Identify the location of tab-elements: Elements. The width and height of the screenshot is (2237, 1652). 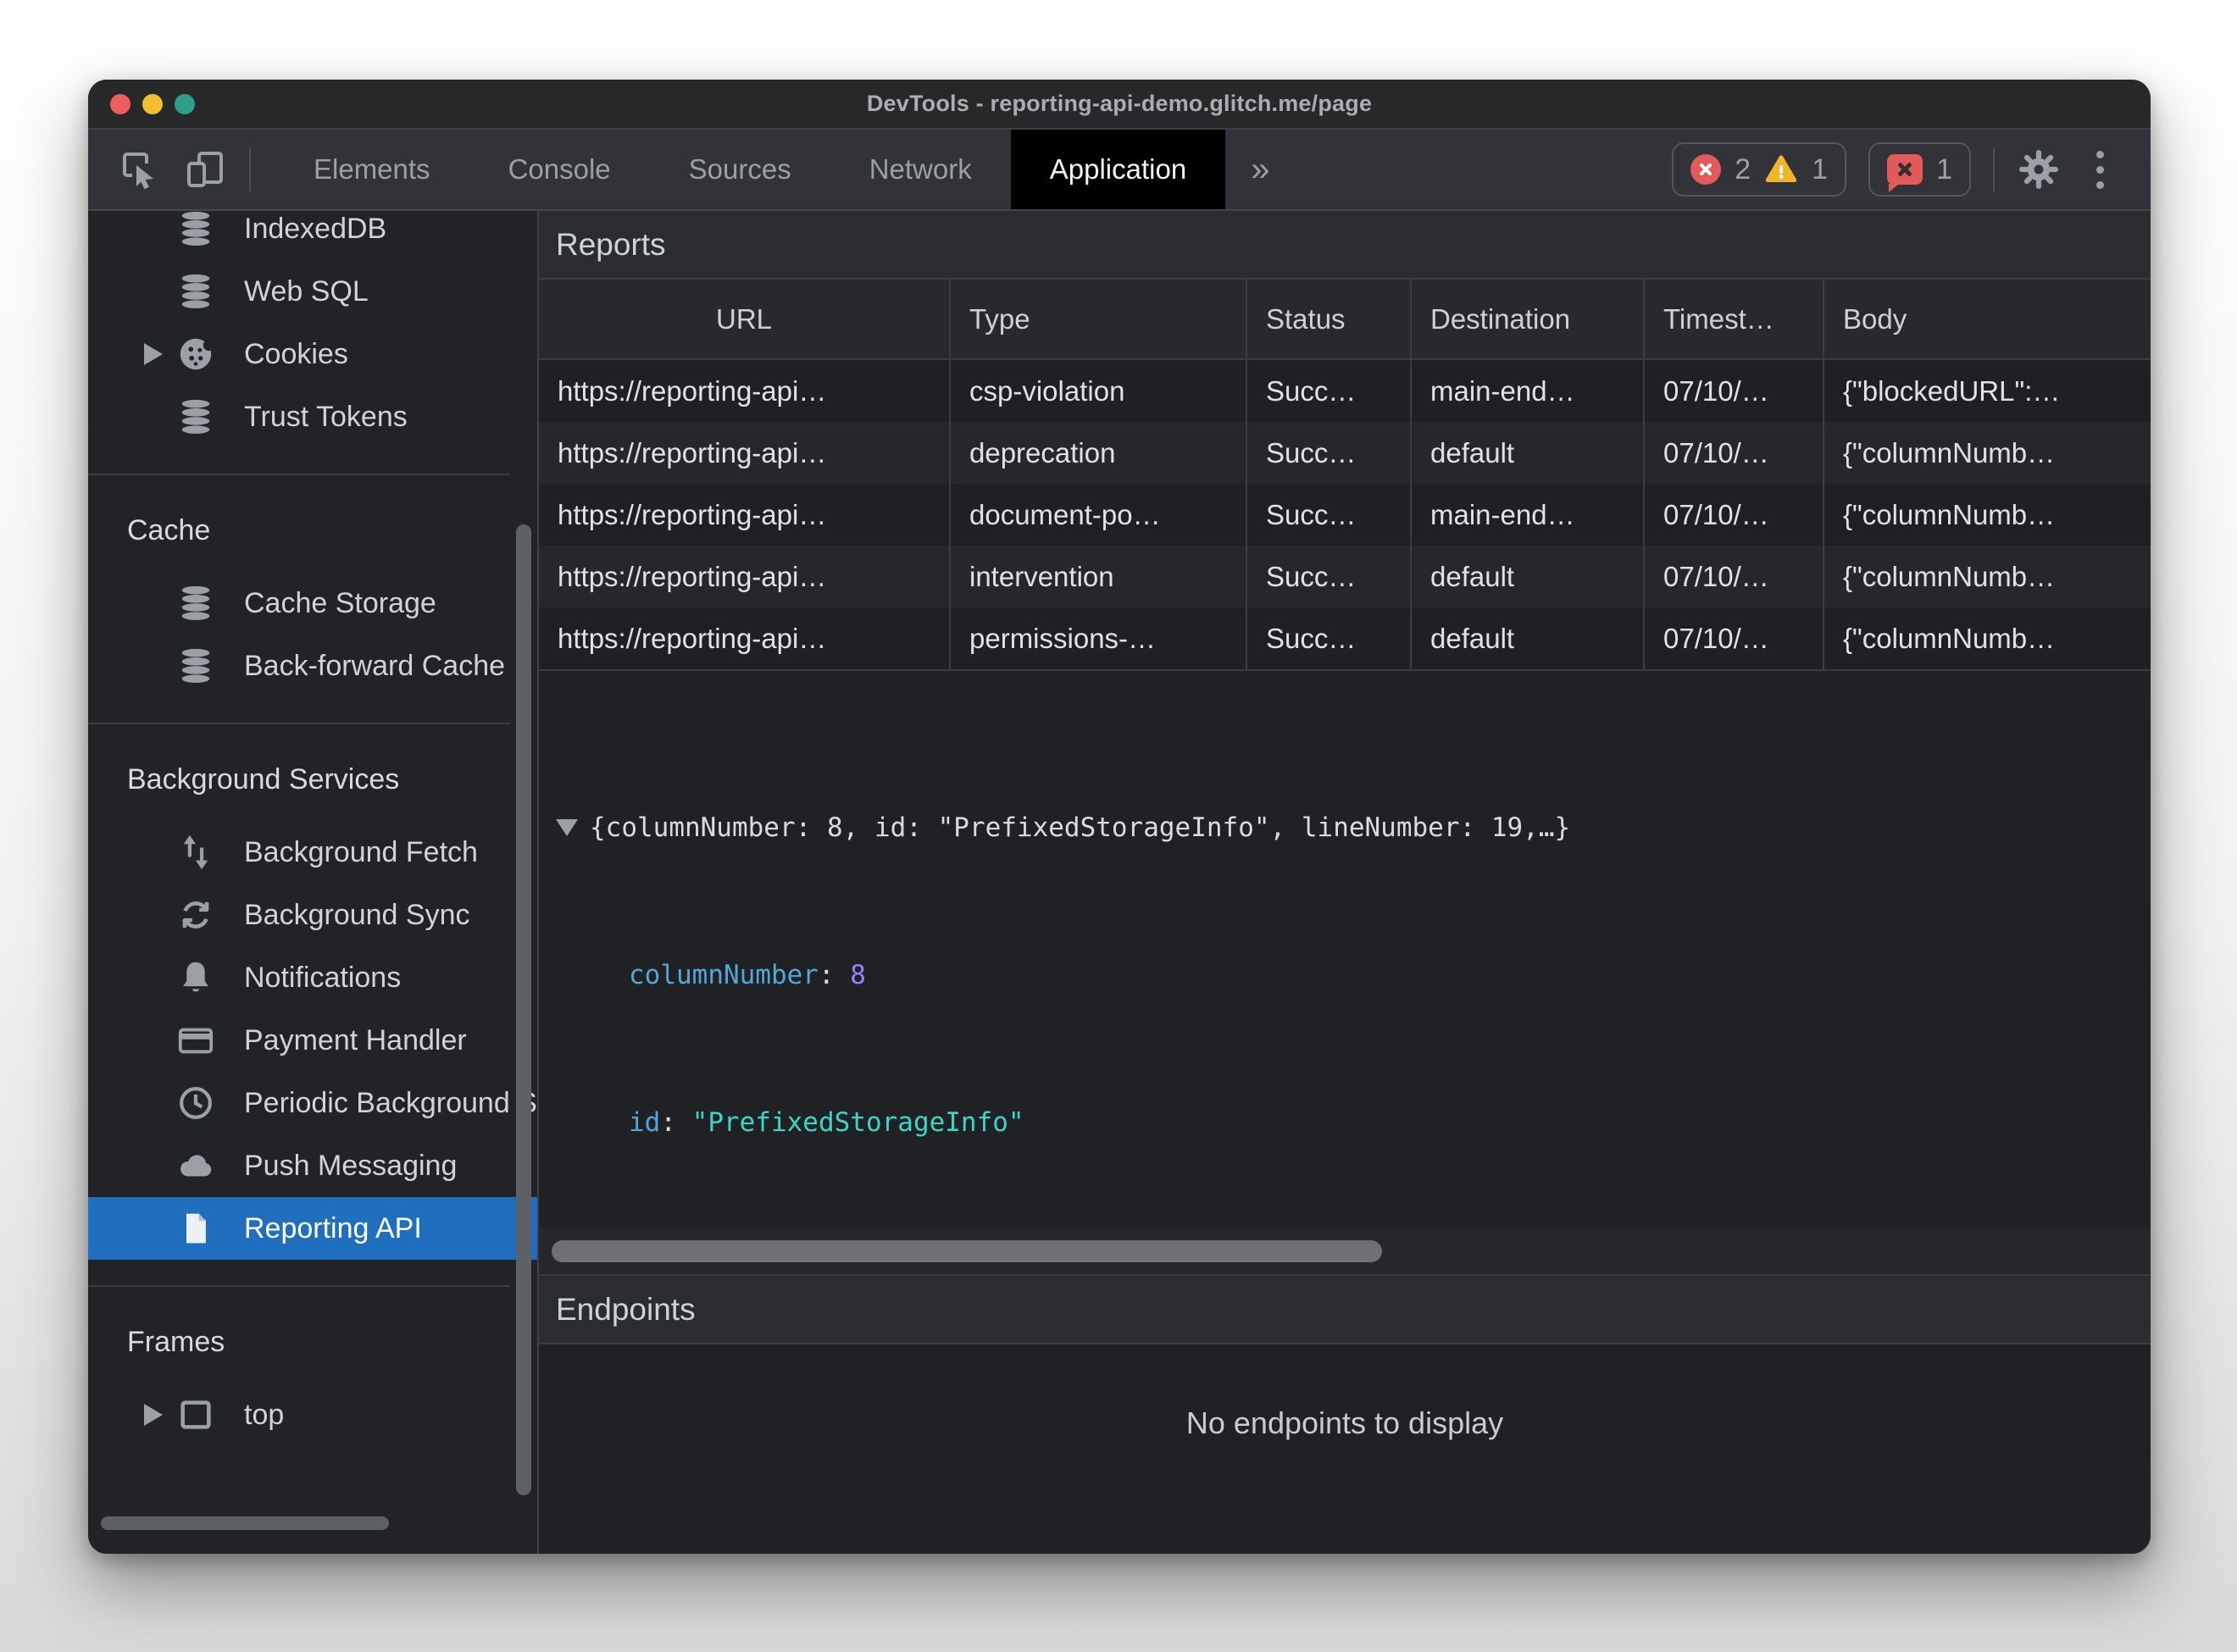
(372, 169).